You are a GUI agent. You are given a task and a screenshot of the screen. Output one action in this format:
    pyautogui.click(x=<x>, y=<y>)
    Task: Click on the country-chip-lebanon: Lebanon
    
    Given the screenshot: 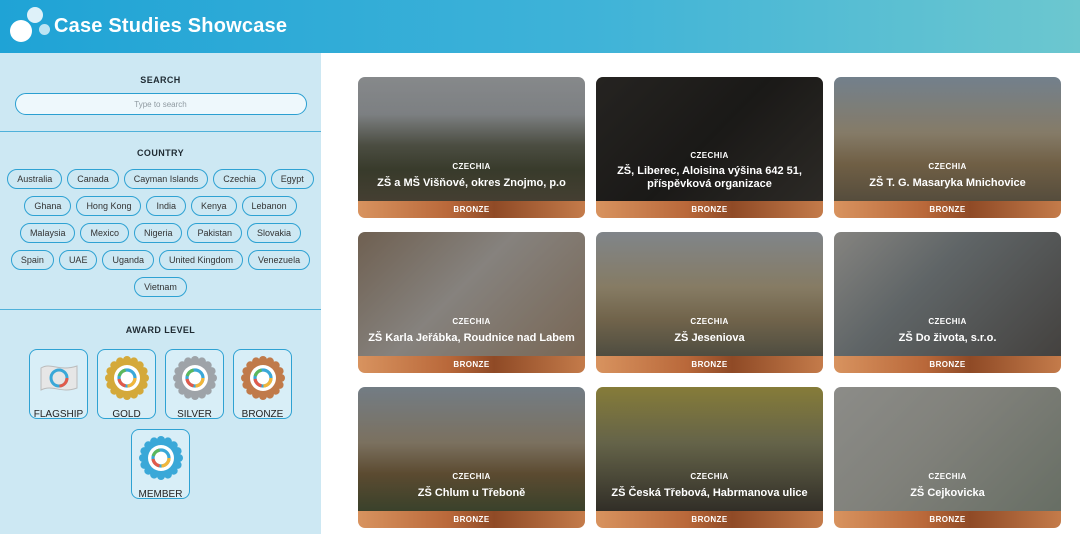 What is the action you would take?
    pyautogui.click(x=269, y=206)
    